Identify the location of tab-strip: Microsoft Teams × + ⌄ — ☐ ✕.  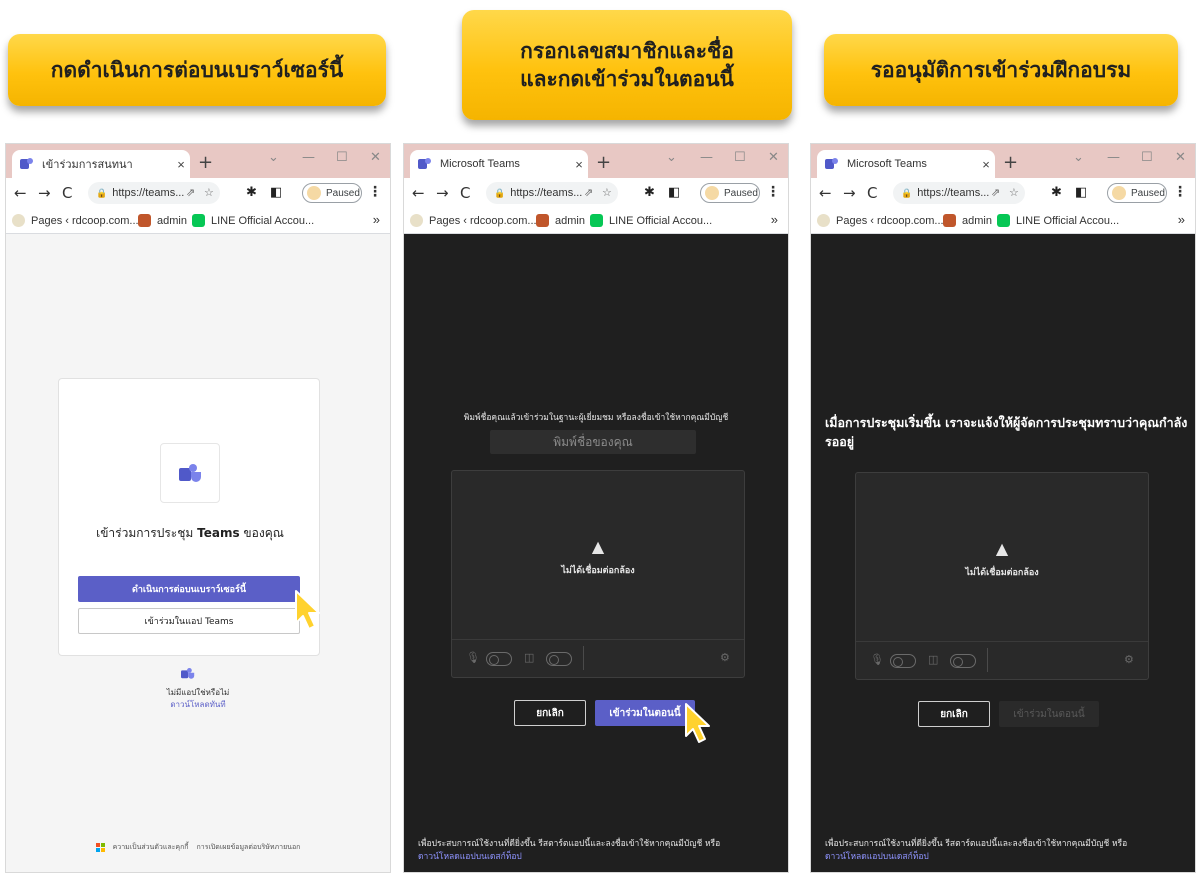
(1003, 161).